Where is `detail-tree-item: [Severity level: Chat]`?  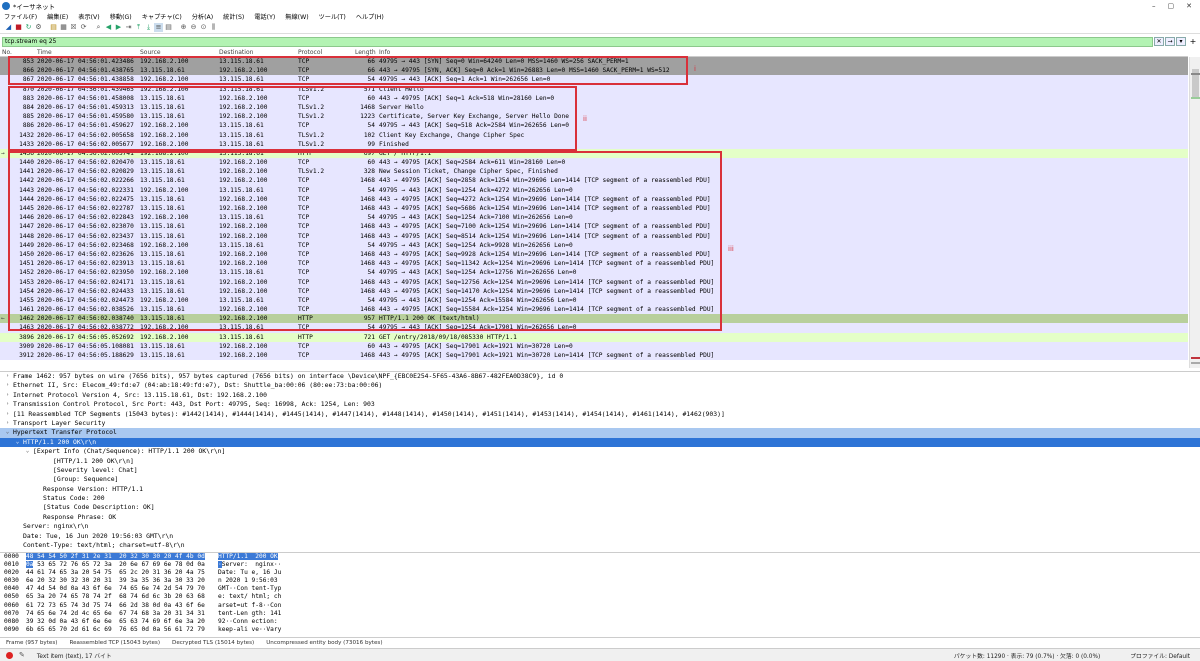
detail-tree-item: [Severity level: Chat] is located at coordinates (600, 470).